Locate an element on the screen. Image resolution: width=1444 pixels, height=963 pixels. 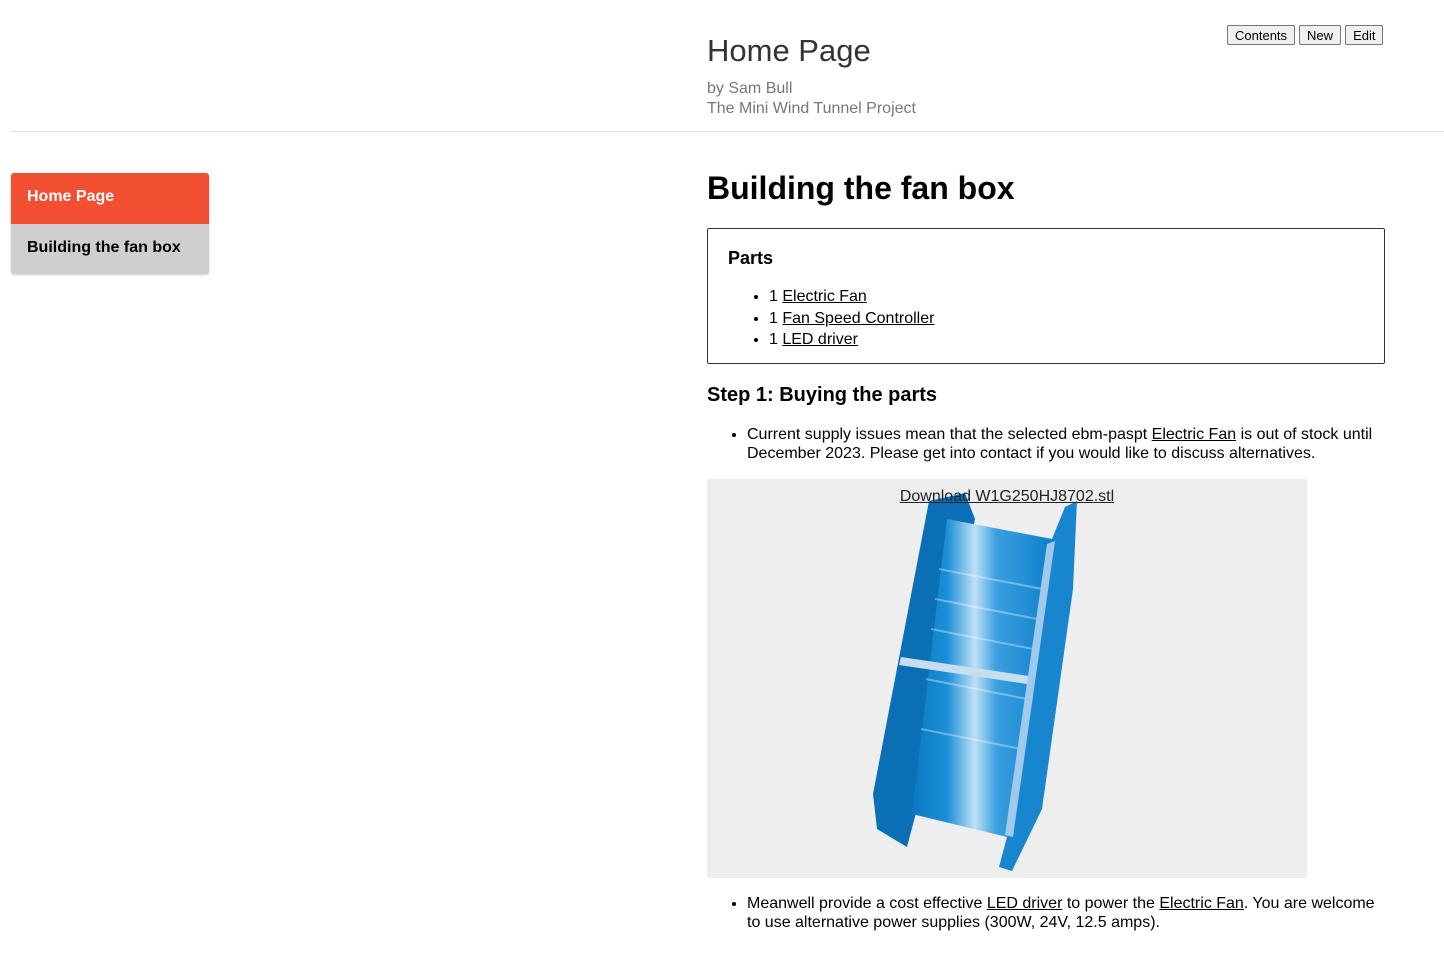
sidebar-item-building-the-fan-box: Building the fan box is located at coordinates (110, 249).